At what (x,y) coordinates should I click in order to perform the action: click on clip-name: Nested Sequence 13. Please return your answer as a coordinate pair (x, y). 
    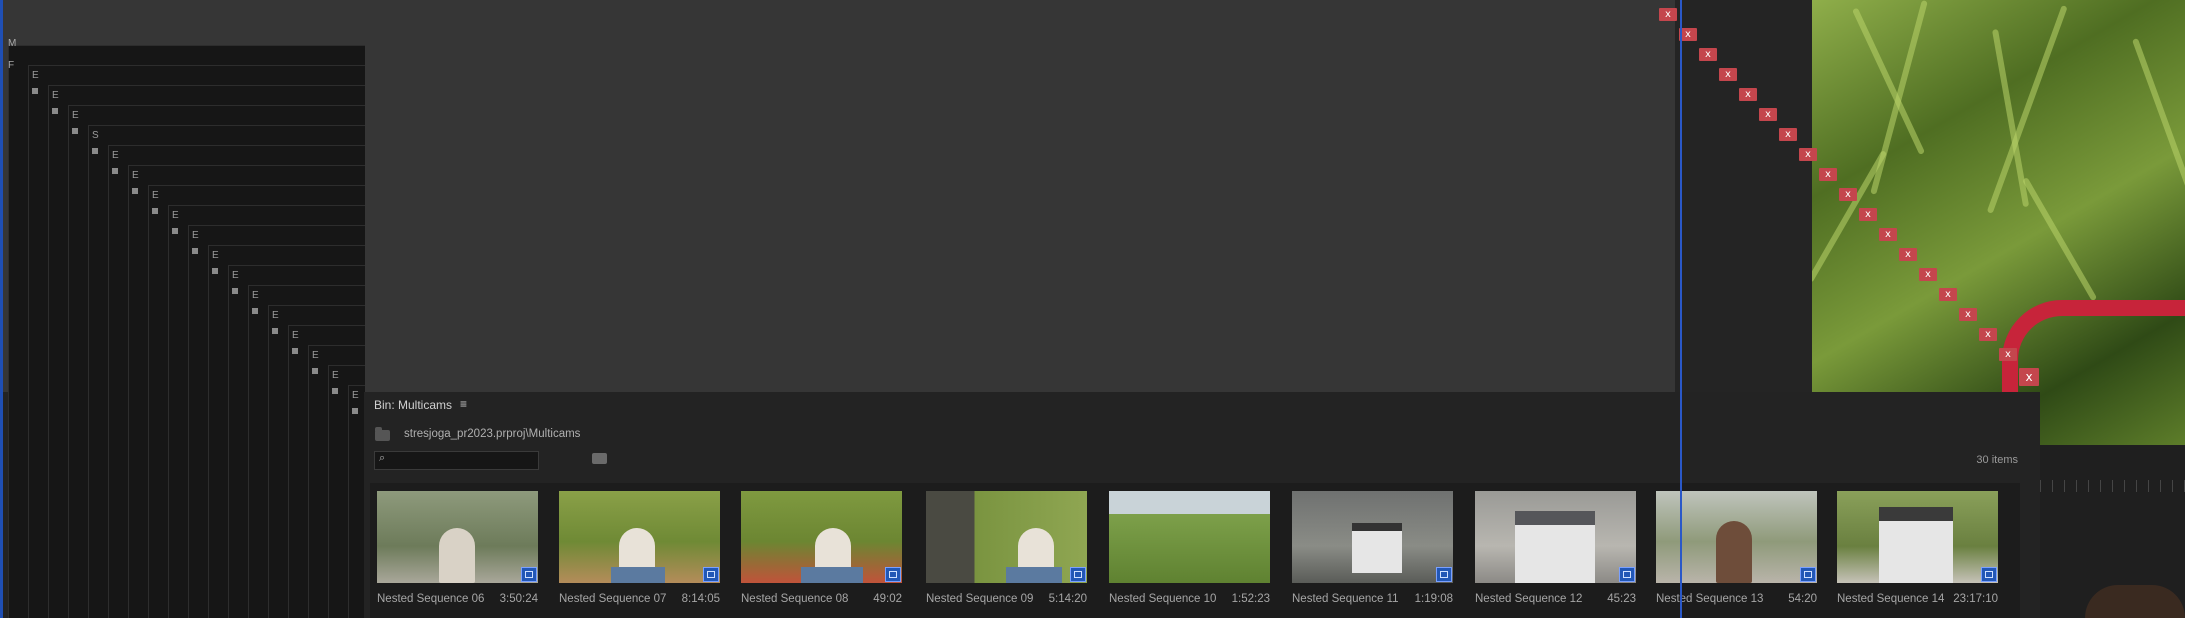
    Looking at the image, I should click on (1710, 599).